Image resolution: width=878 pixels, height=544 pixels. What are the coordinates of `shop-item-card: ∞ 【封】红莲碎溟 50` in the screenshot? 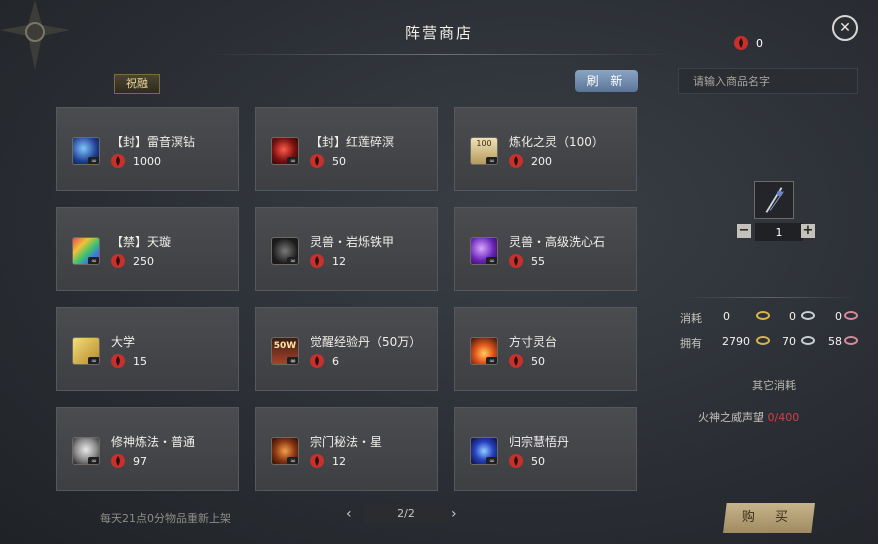 It's located at (346, 149).